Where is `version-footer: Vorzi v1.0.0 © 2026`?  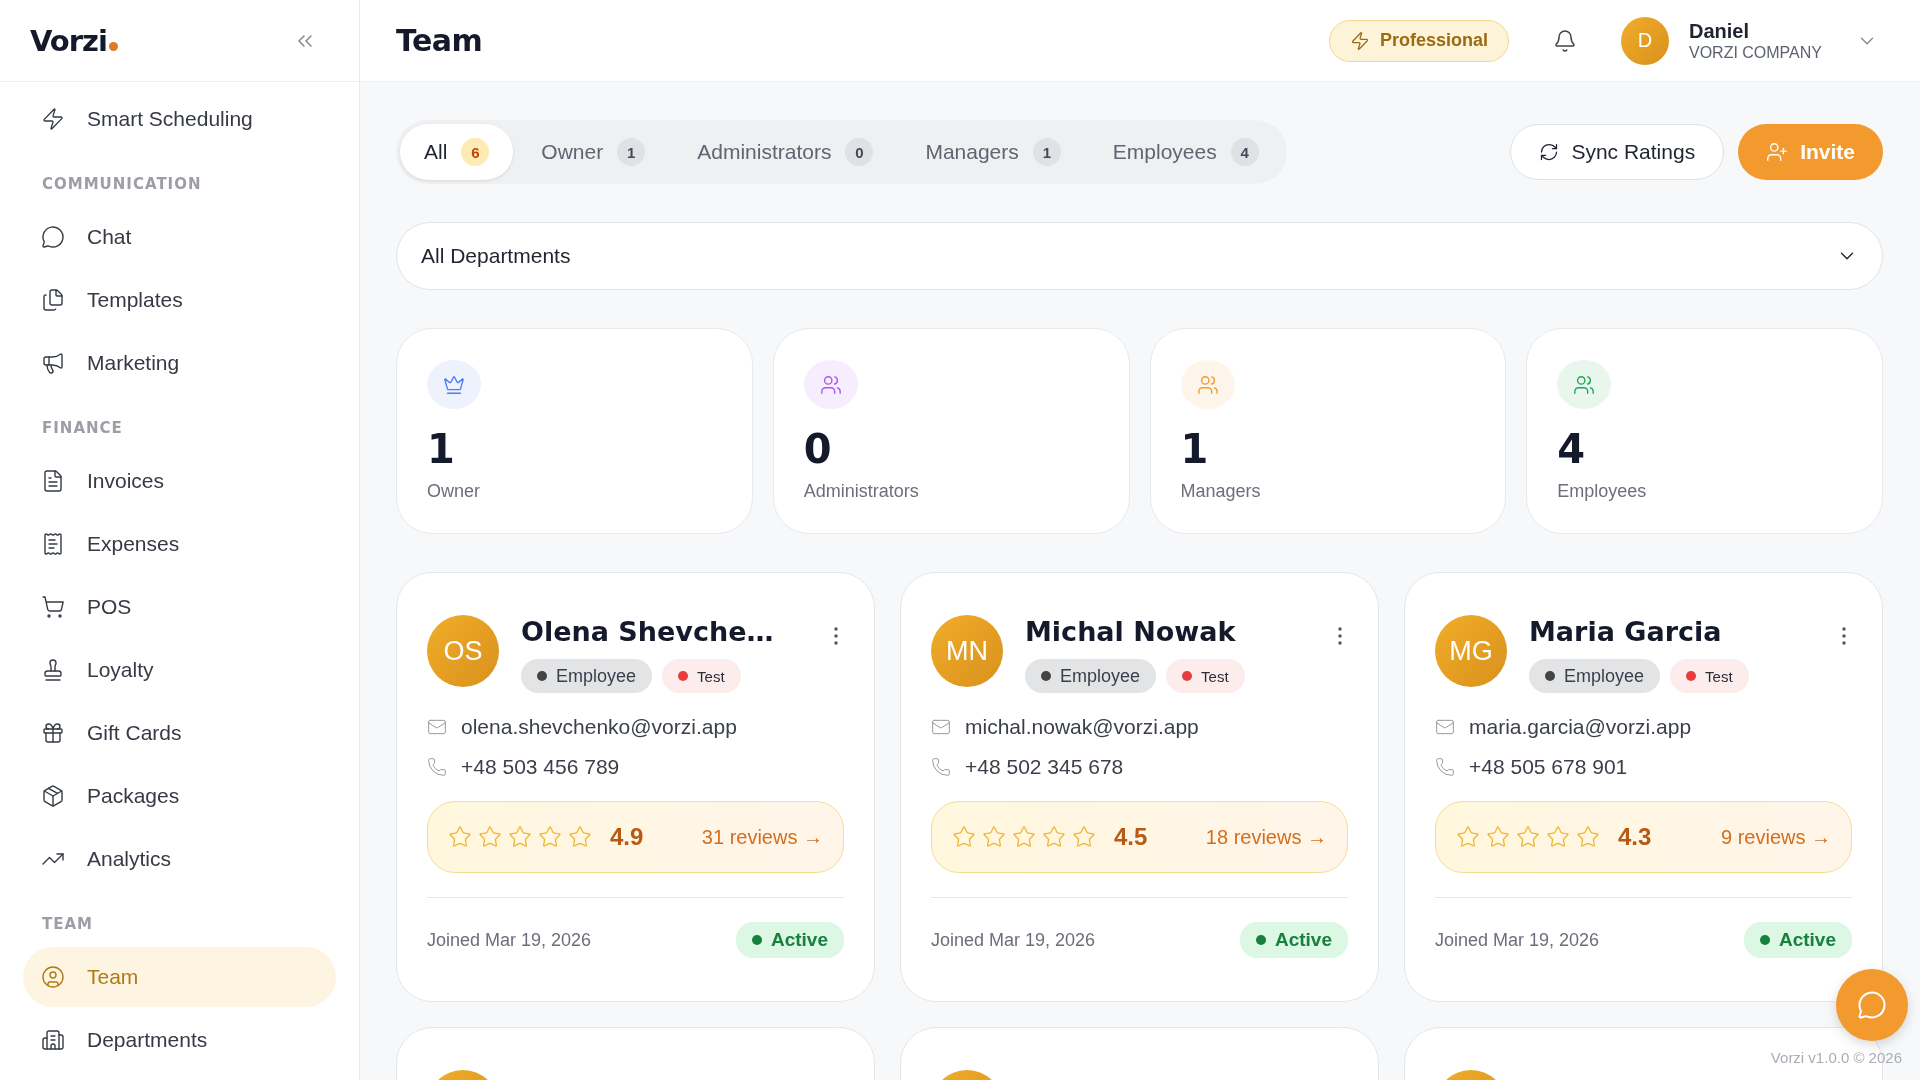 version-footer: Vorzi v1.0.0 © 2026 is located at coordinates (1836, 1057).